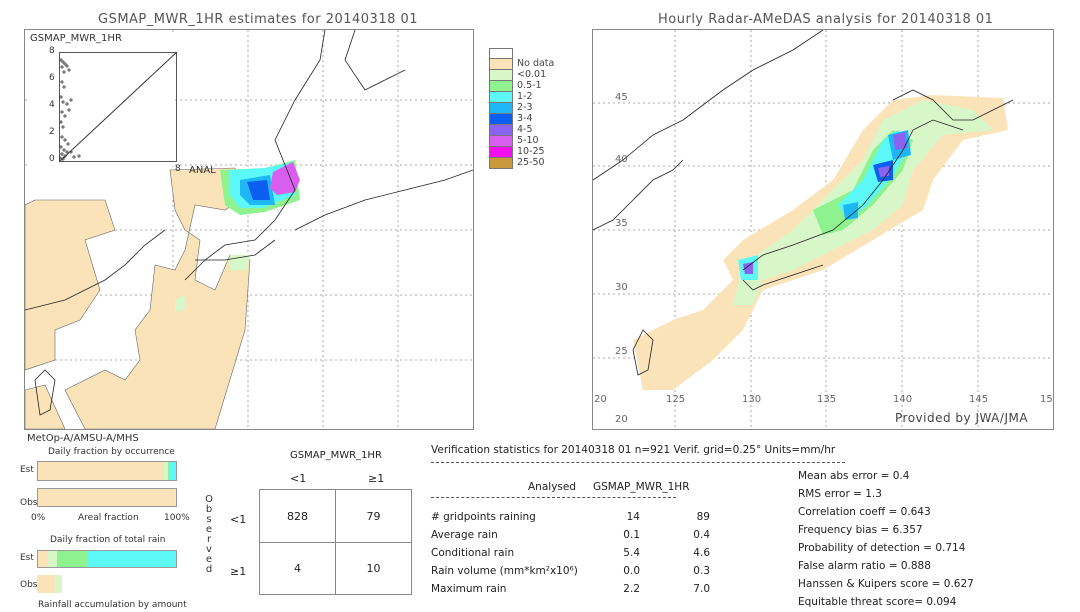  I want to click on legend-label: 3-4, so click(525, 118).